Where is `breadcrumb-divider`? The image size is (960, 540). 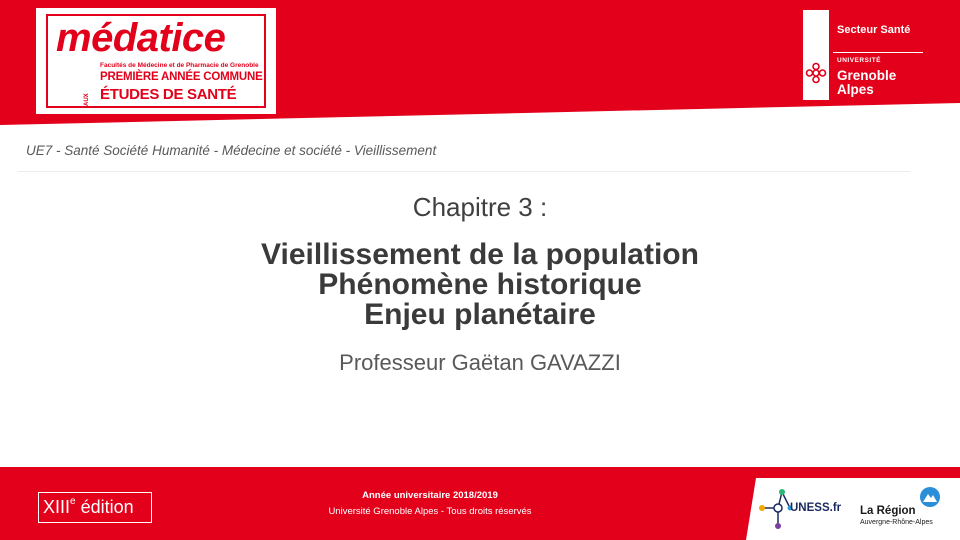 breadcrumb-divider is located at coordinates (464, 171).